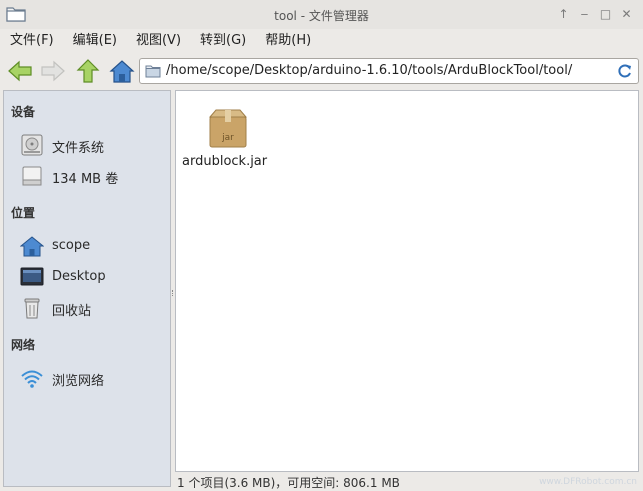 This screenshot has width=643, height=491. What do you see at coordinates (23, 112) in the screenshot?
I see `sidebar-header-devices: 设备` at bounding box center [23, 112].